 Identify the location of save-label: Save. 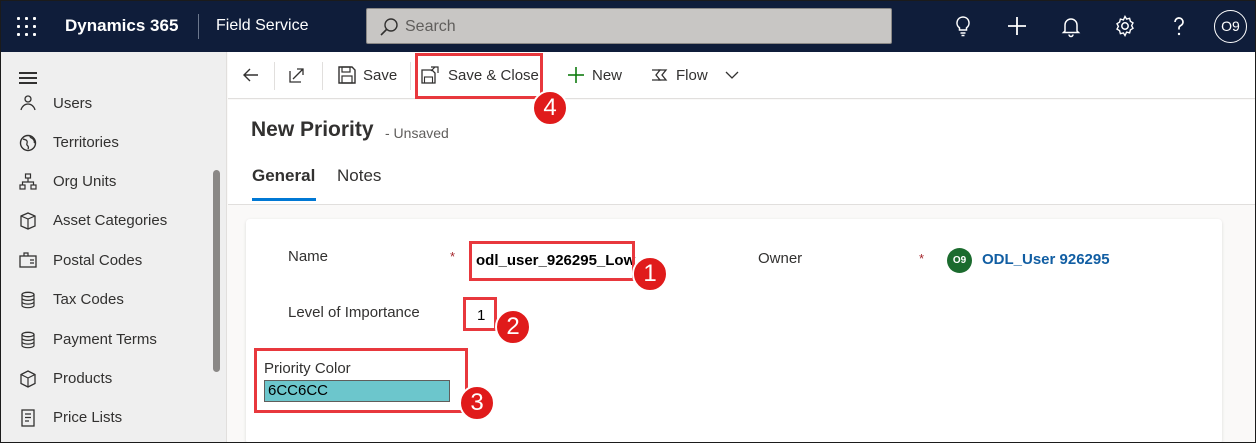
(380, 75).